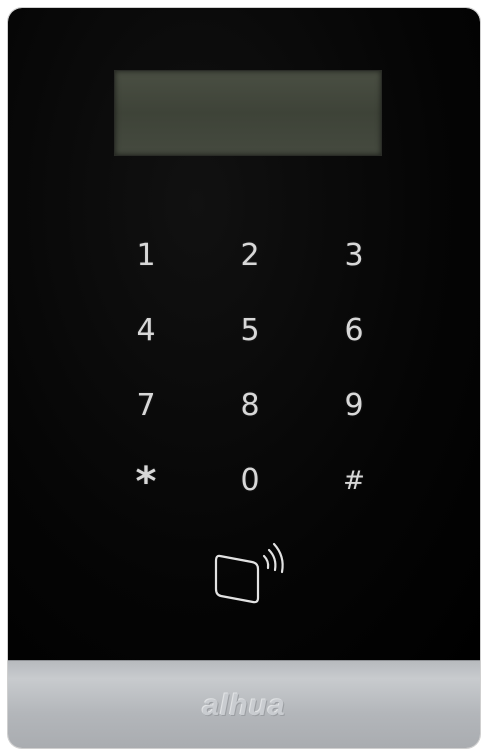 The height and width of the screenshot is (749, 481). What do you see at coordinates (250, 331) in the screenshot?
I see `key-5: 5` at bounding box center [250, 331].